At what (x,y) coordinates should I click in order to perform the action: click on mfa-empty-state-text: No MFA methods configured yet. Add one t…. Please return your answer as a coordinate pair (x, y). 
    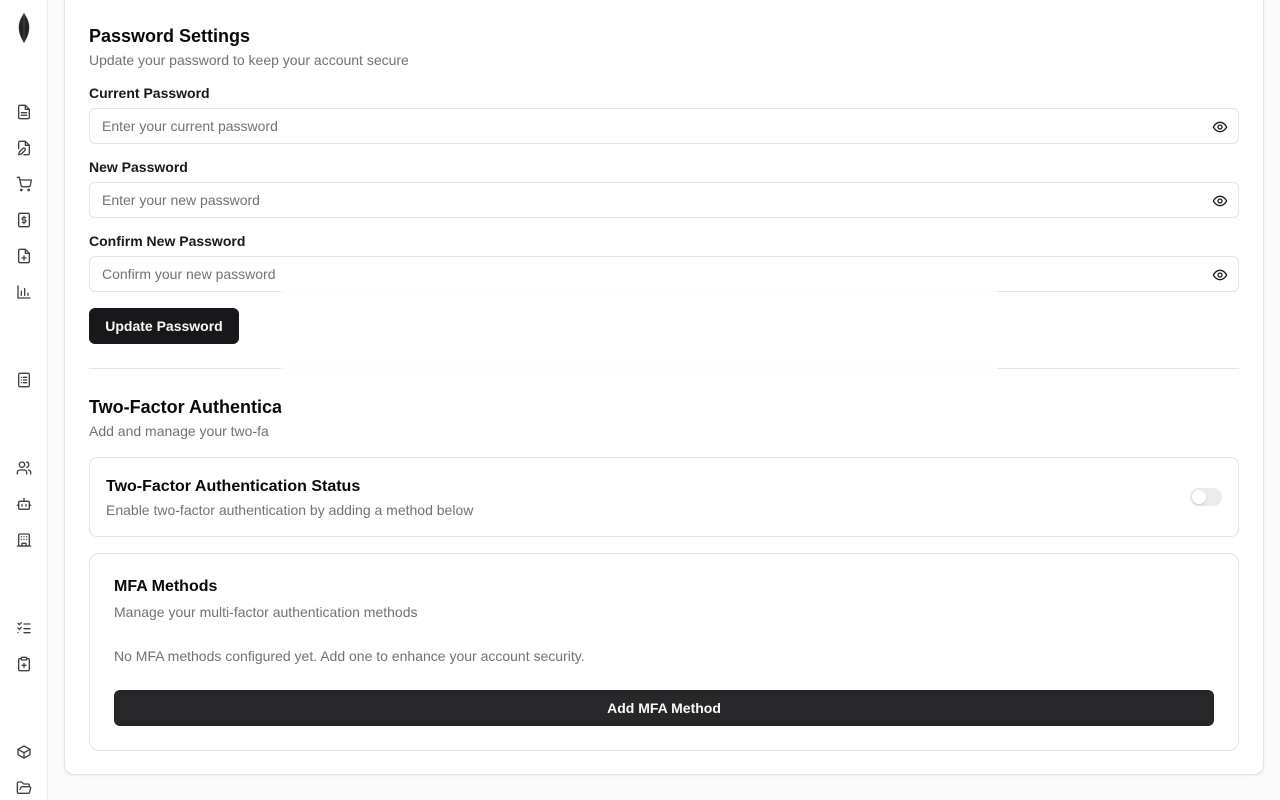
    Looking at the image, I should click on (349, 656).